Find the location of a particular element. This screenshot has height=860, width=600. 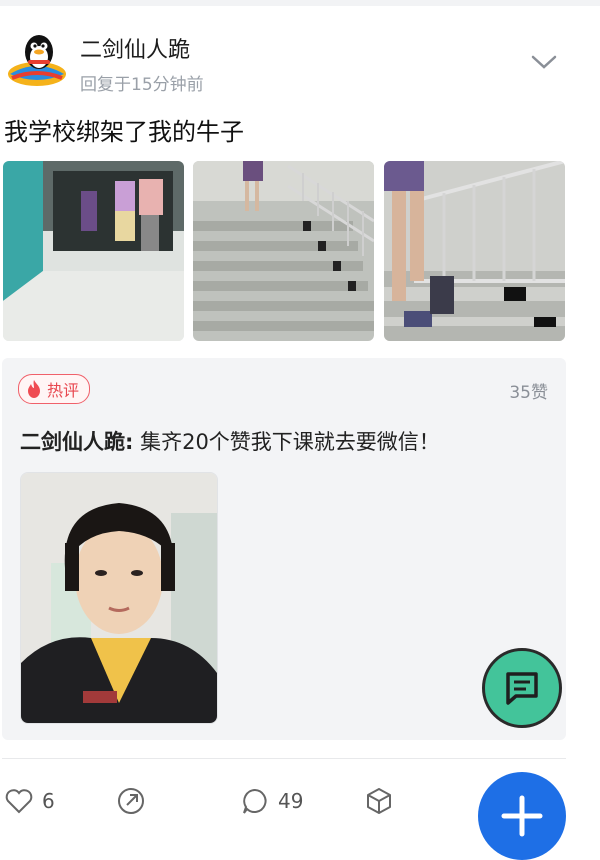

hot-comment-image is located at coordinates (119, 598).